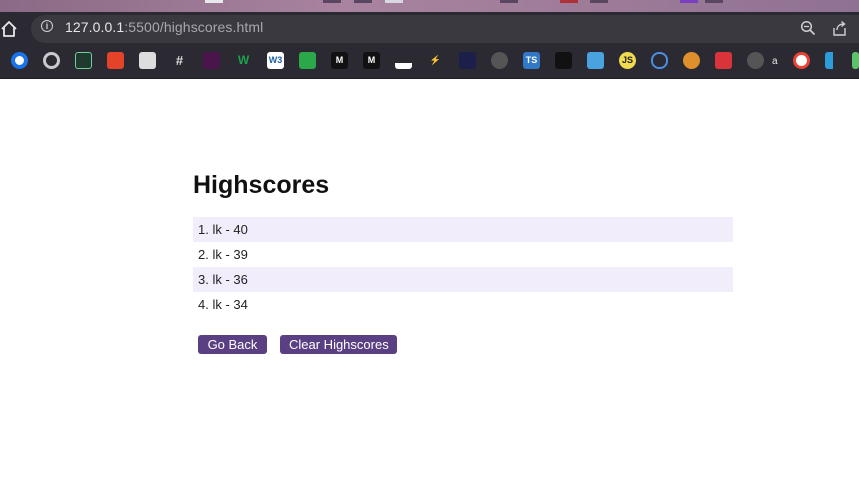 Image resolution: width=859 pixels, height=498 pixels. Describe the element at coordinates (808, 28) in the screenshot. I see `zoom-icon` at that location.